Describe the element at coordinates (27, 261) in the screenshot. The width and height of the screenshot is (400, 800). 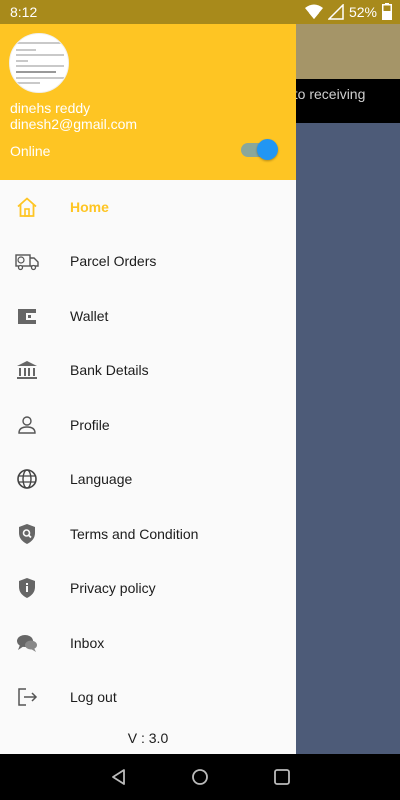
I see `delivery-truck-icon` at that location.